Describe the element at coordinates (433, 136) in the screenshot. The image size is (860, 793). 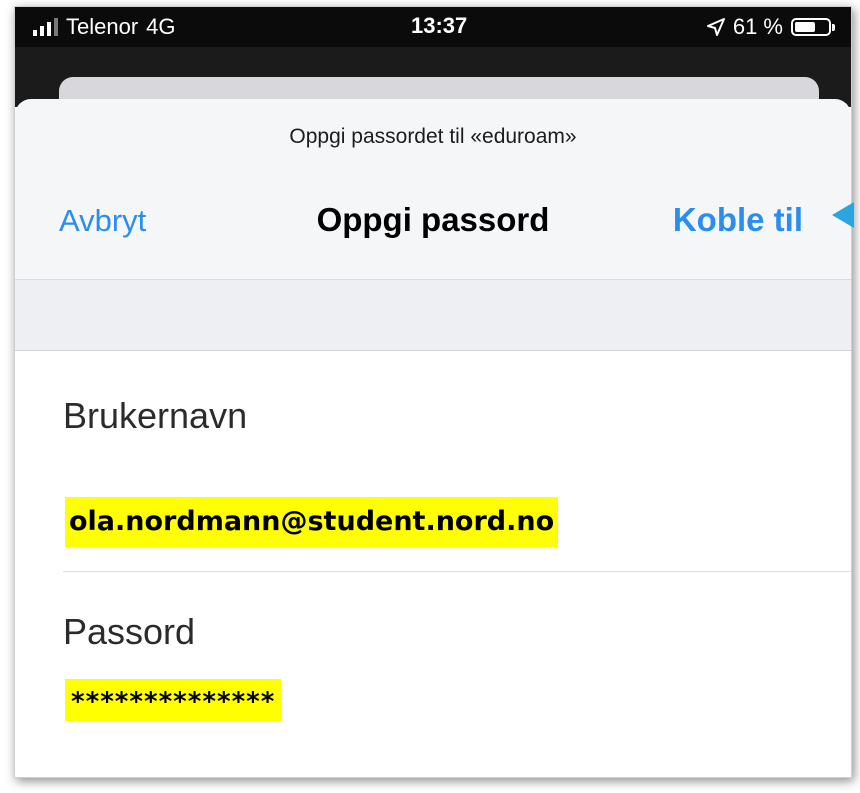
I see `dialog-subtitle: Oppgi passordet til «eduroam»` at that location.